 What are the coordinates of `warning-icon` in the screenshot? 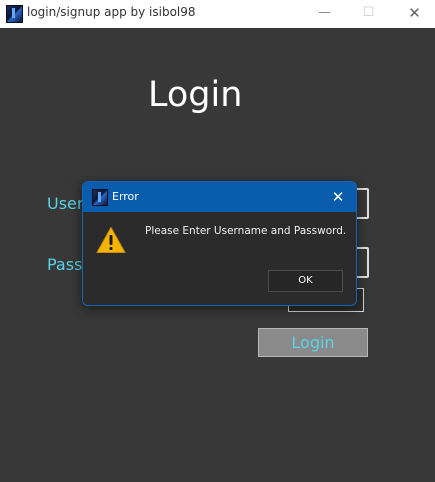 It's located at (111, 240).